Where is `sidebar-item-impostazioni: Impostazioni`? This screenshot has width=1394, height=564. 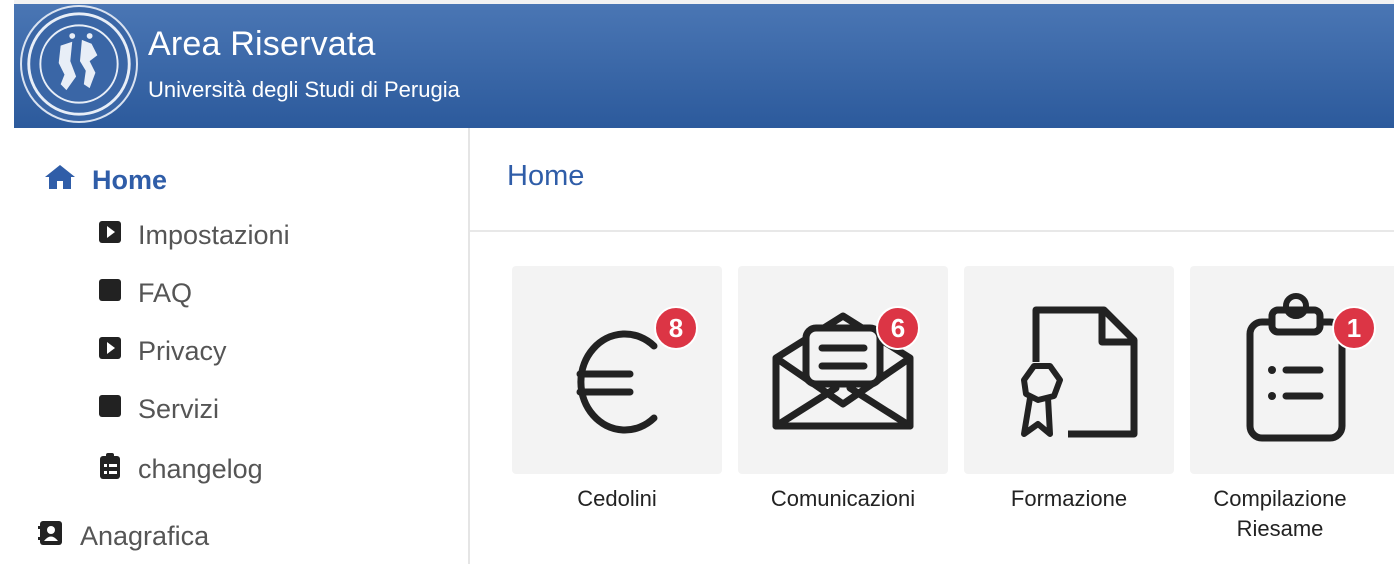
sidebar-item-impostazioni: Impostazioni is located at coordinates (194, 235).